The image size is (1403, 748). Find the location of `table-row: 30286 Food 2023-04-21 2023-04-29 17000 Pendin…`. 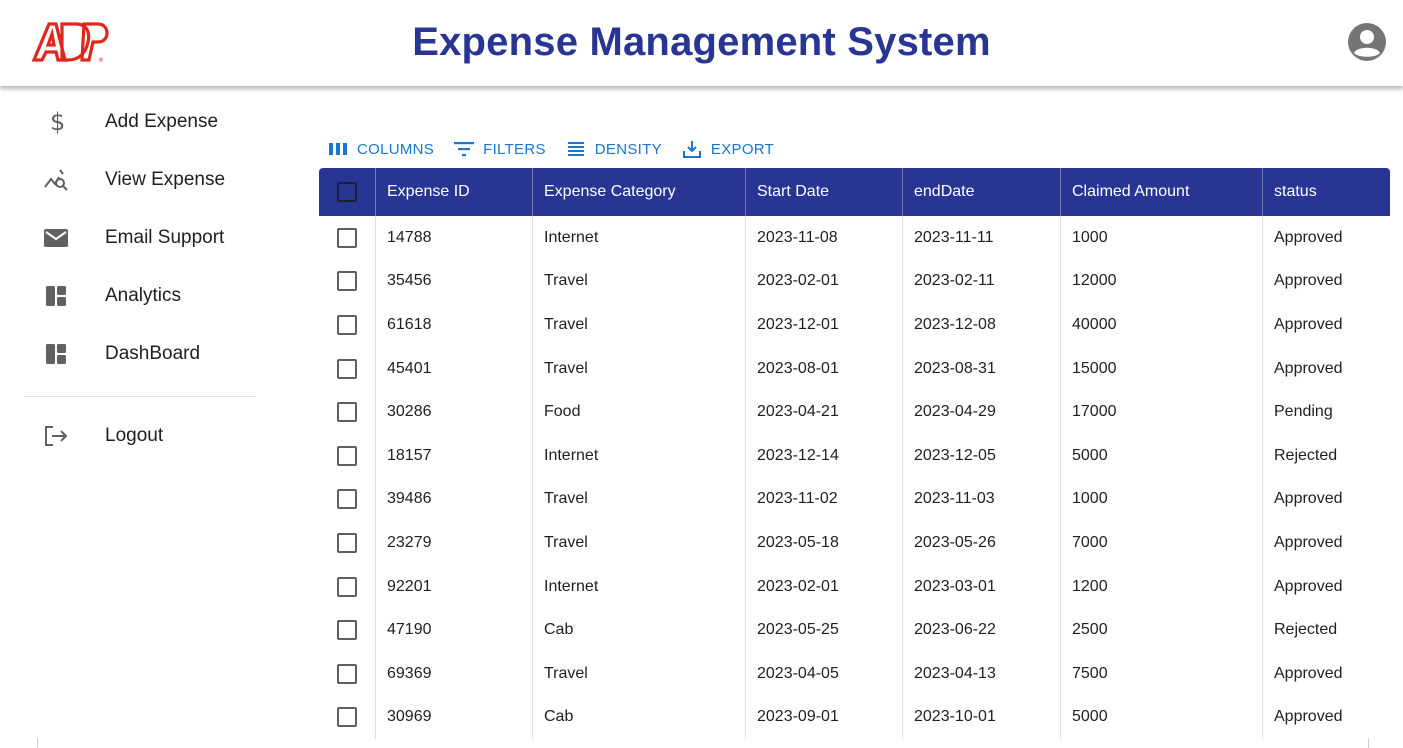

table-row: 30286 Food 2023-04-21 2023-04-29 17000 Pendin… is located at coordinates (854, 412).